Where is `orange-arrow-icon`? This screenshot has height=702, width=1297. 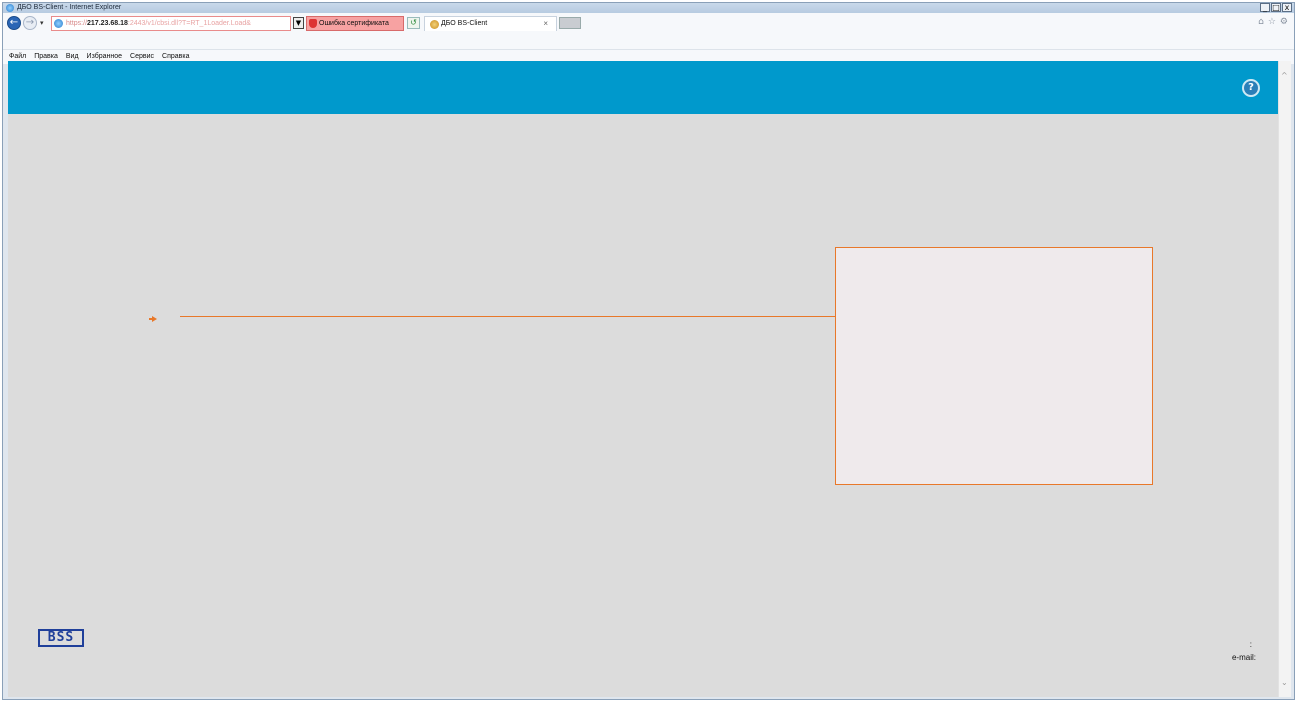 orange-arrow-icon is located at coordinates (153, 319).